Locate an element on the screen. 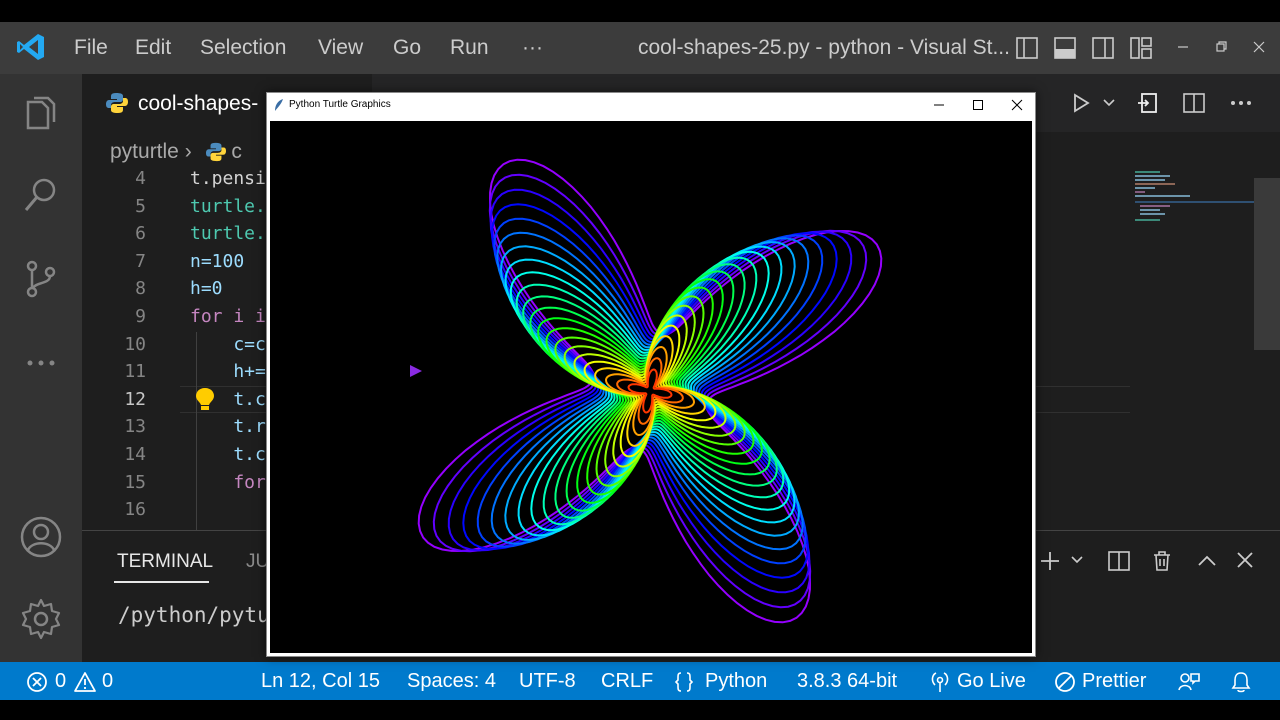  minimap is located at coordinates (1195, 198).